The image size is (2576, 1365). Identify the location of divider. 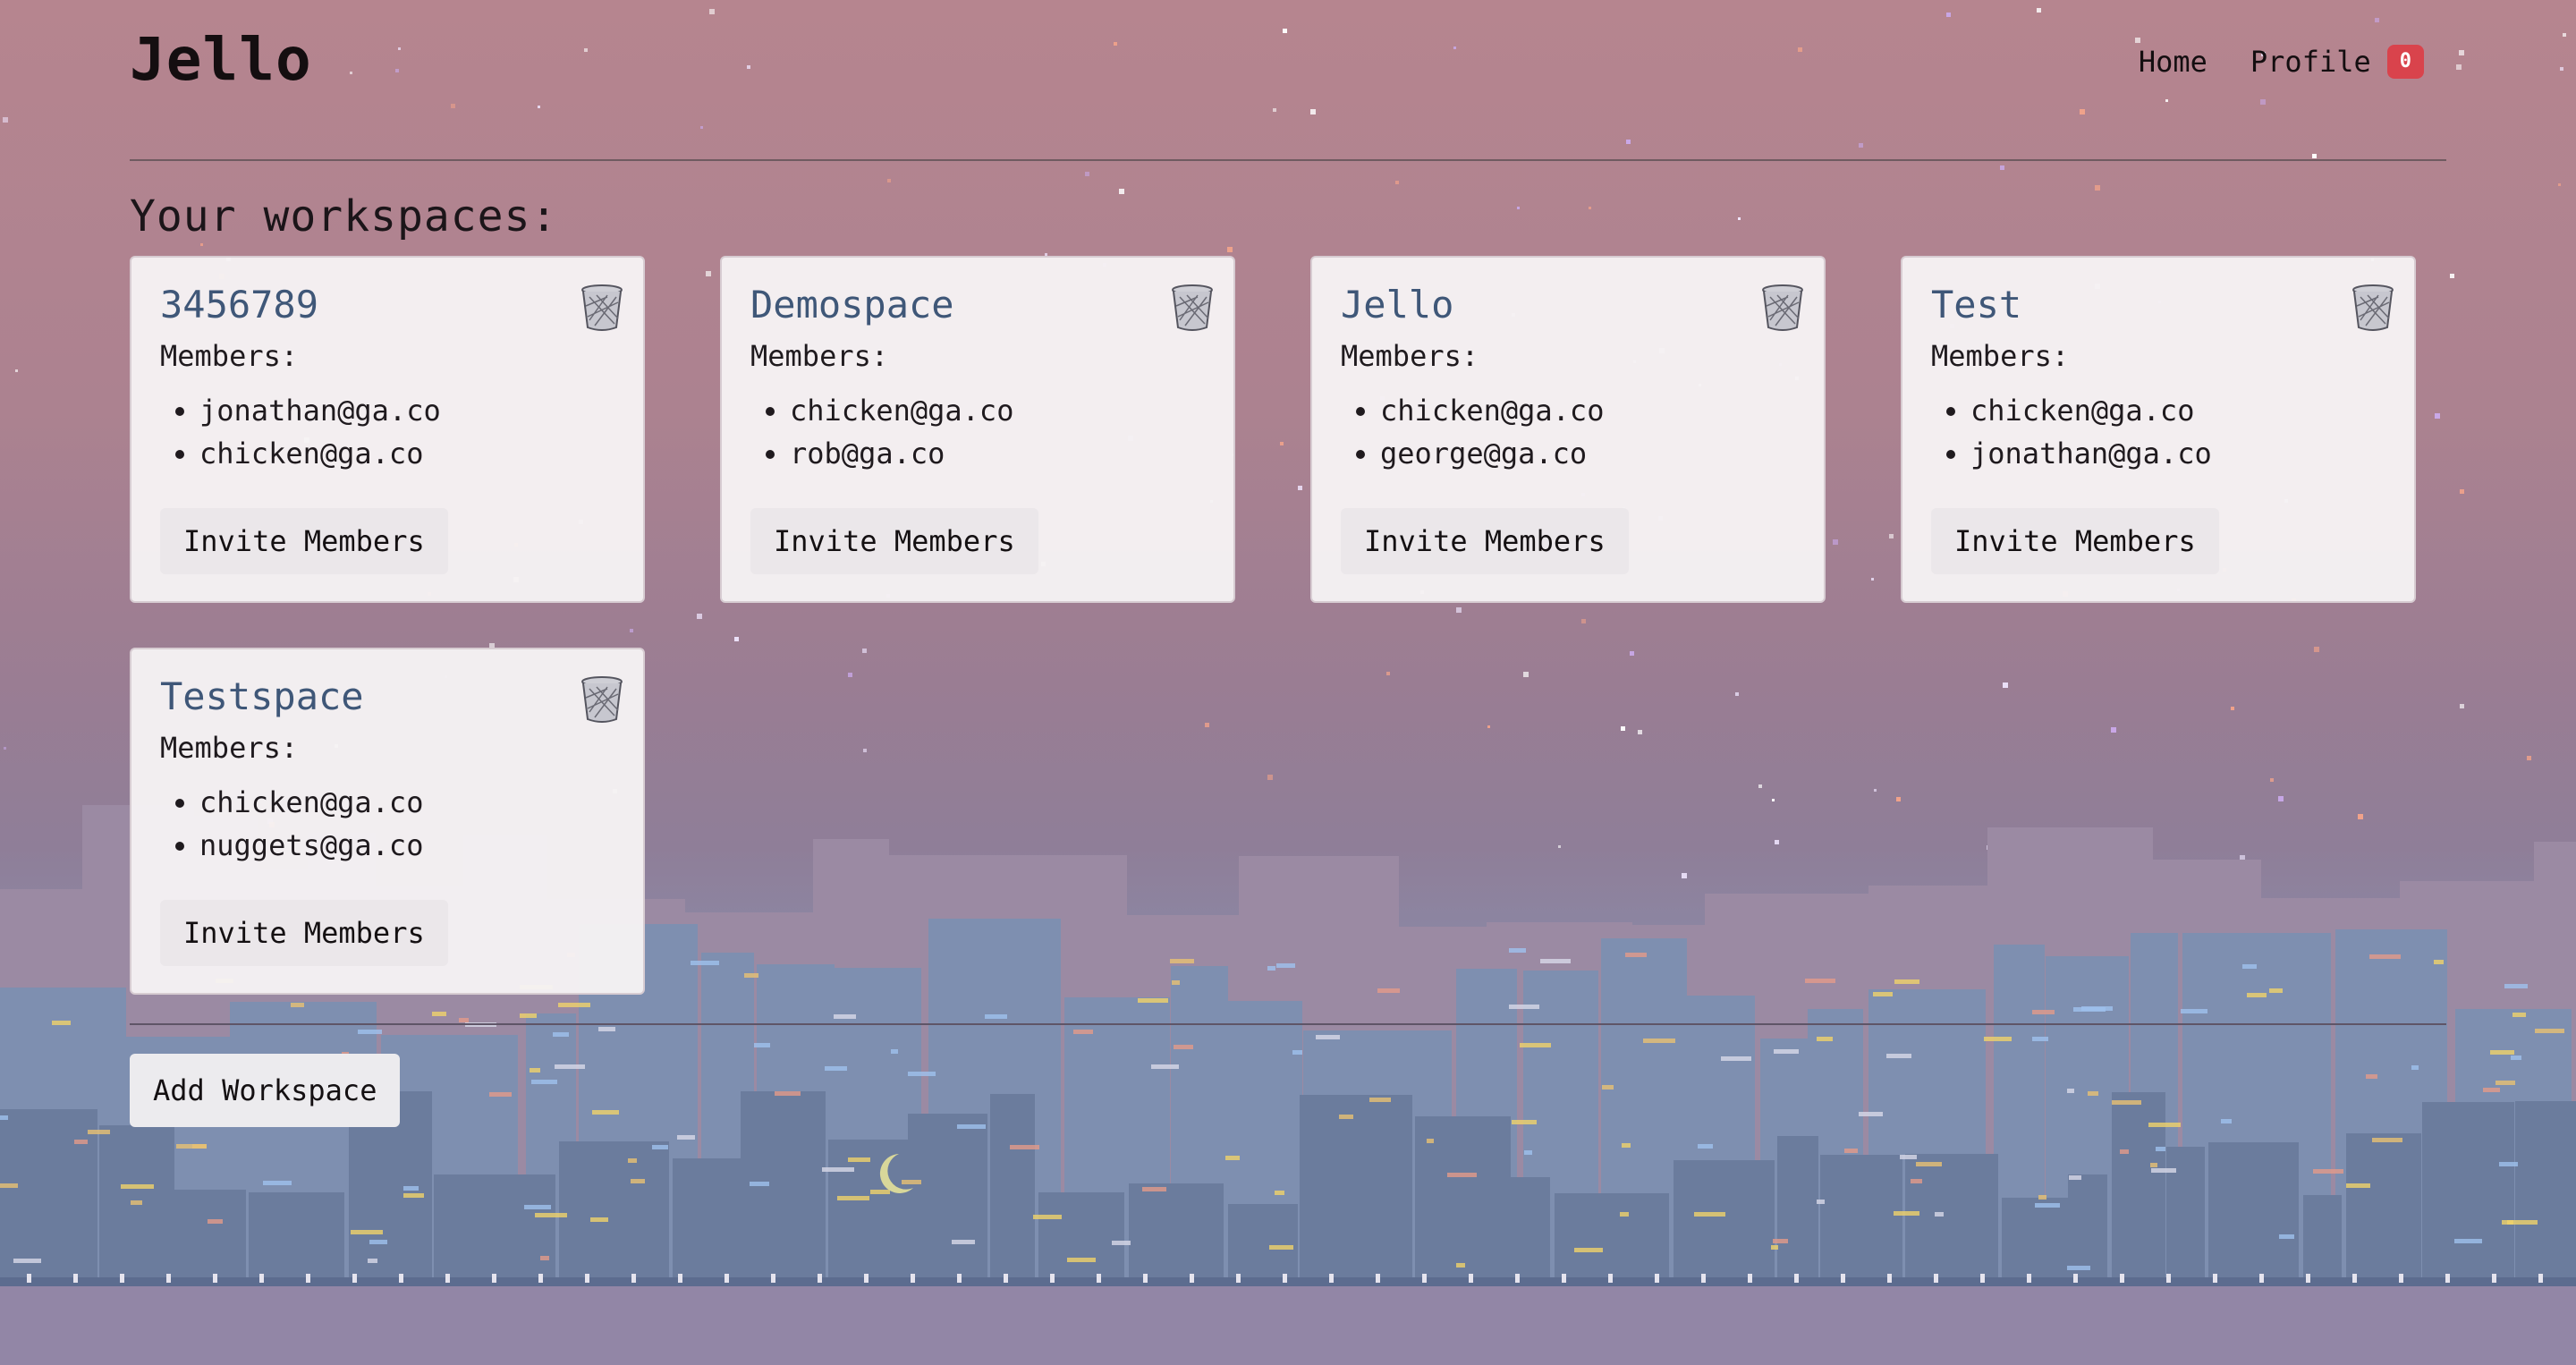
(1288, 1024).